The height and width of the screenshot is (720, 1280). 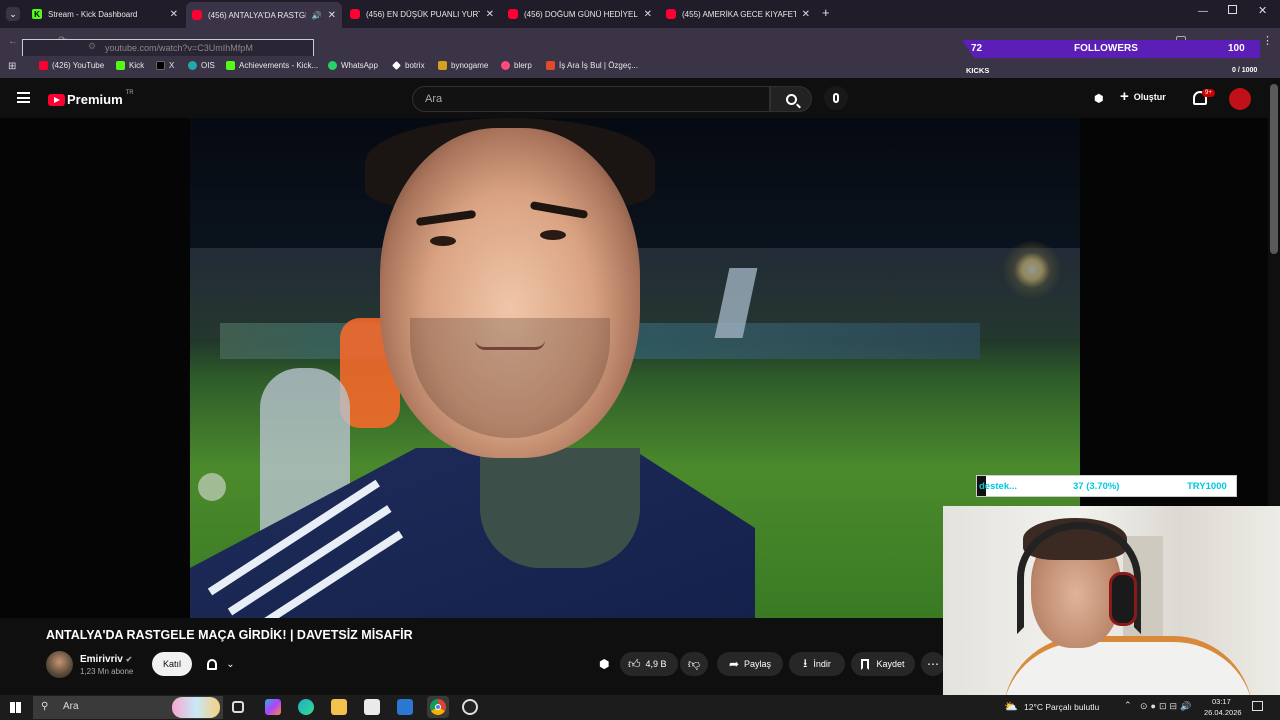 What do you see at coordinates (1240, 99) in the screenshot?
I see `account-avatar` at bounding box center [1240, 99].